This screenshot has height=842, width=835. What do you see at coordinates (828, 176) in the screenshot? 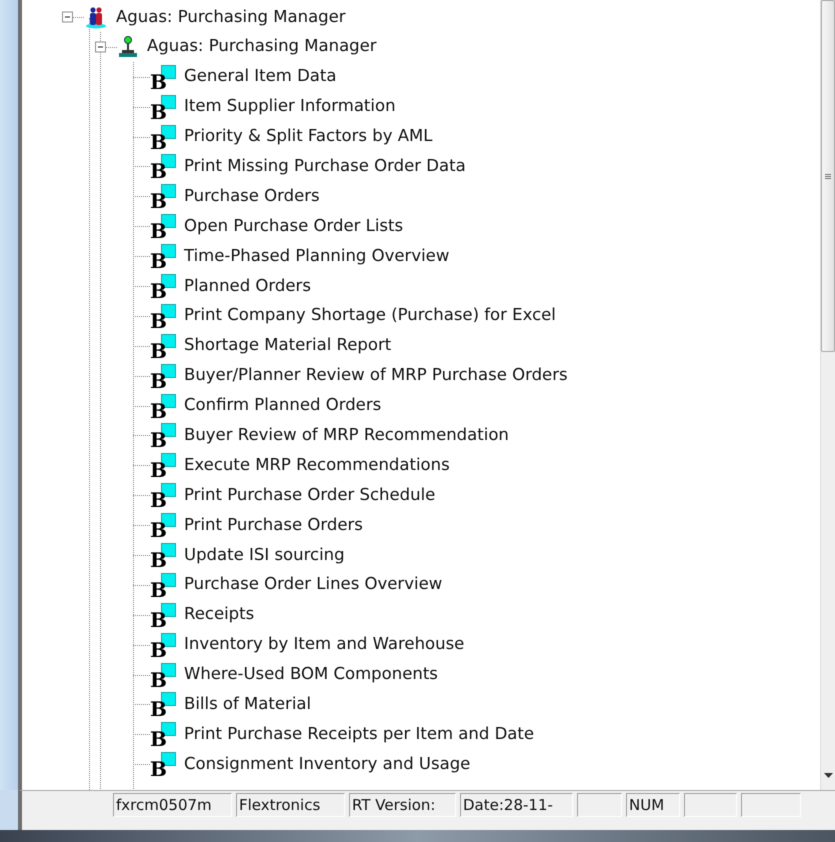
I see `scrollbar-thumb` at bounding box center [828, 176].